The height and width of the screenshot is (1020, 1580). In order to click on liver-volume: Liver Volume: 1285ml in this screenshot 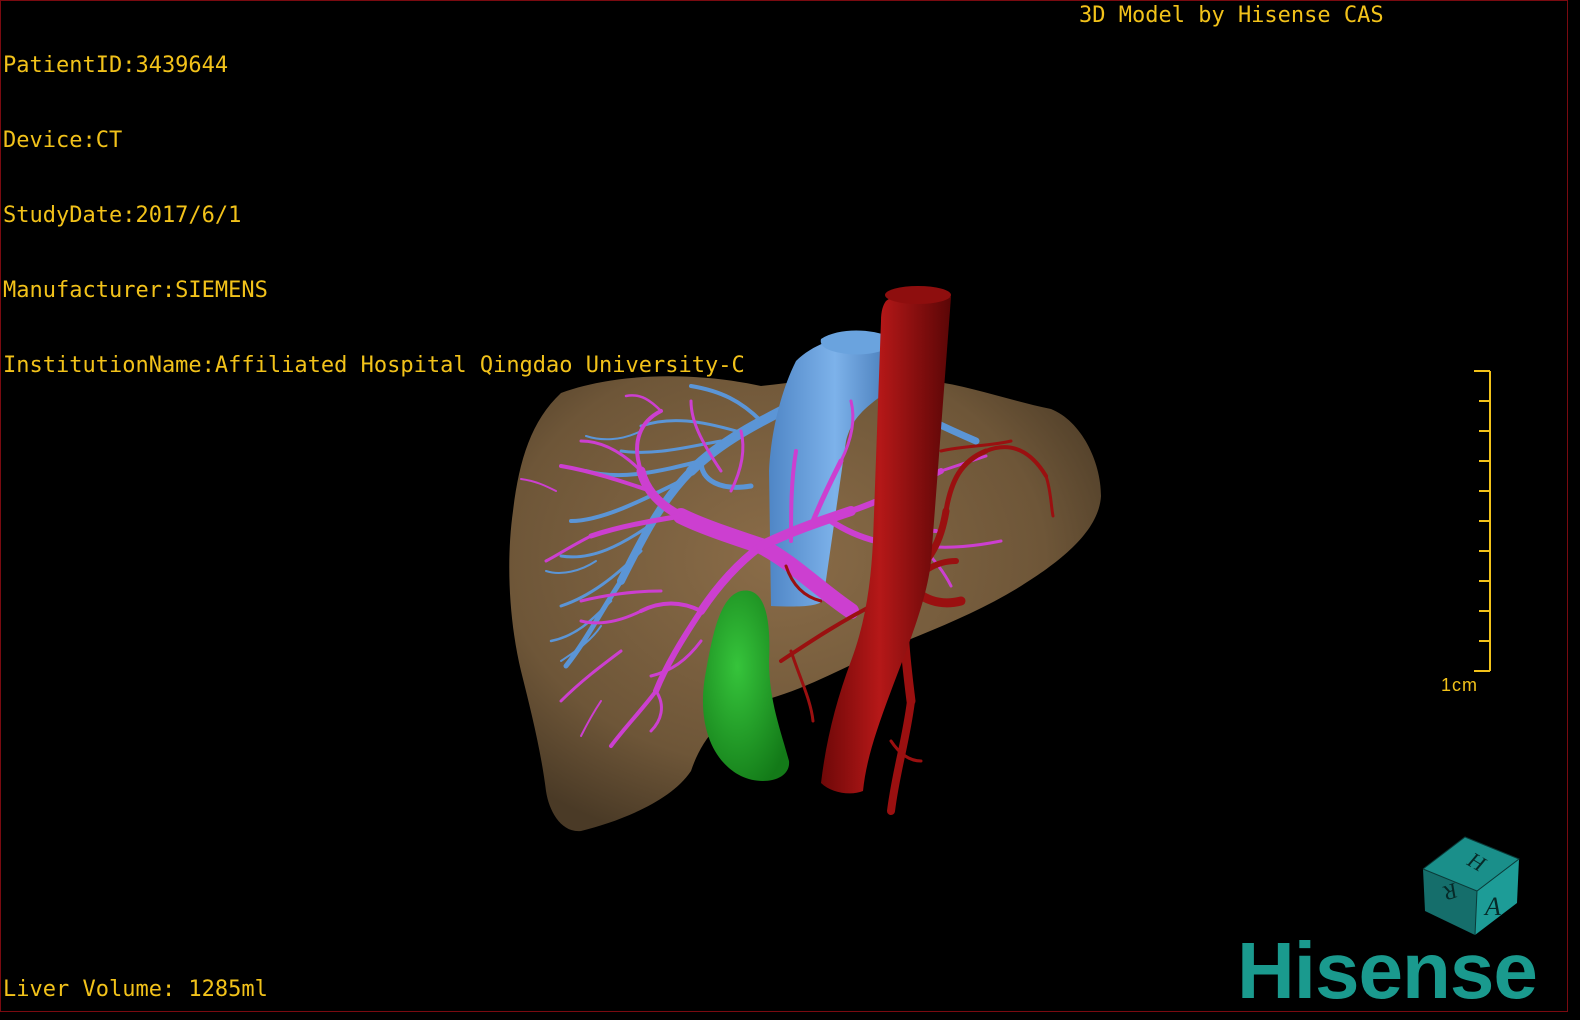, I will do `click(135, 989)`.